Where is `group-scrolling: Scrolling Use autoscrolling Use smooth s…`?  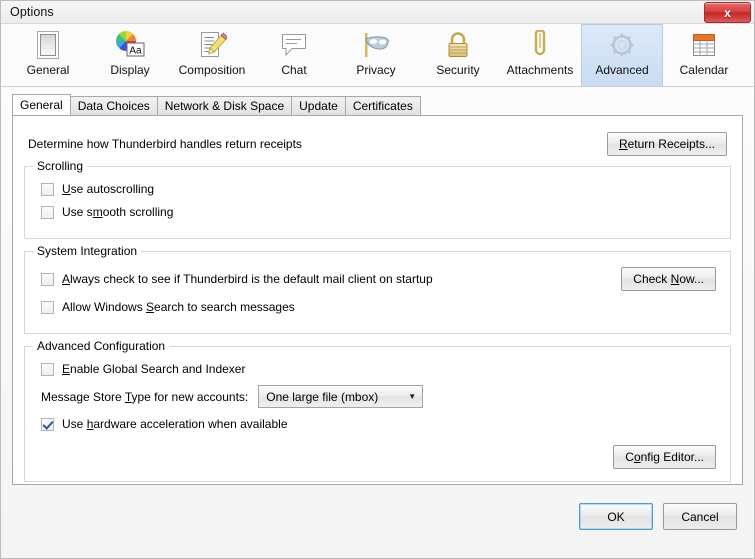 group-scrolling: Scrolling Use autoscrolling Use smooth s… is located at coordinates (377, 199).